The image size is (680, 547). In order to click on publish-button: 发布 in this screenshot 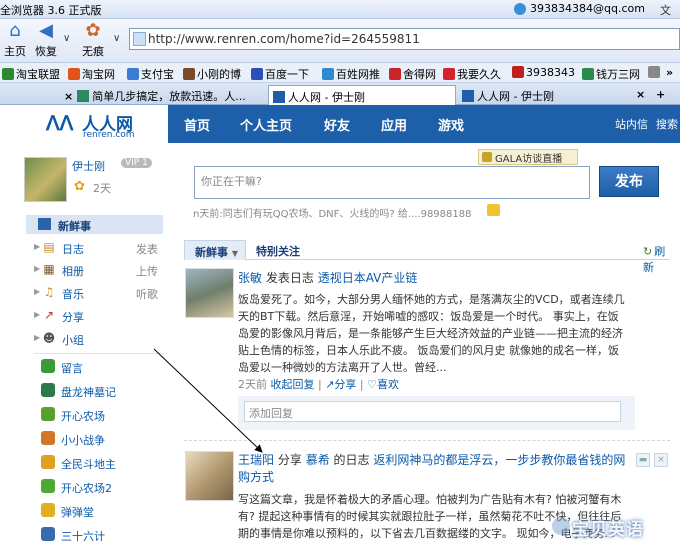, I will do `click(629, 181)`.